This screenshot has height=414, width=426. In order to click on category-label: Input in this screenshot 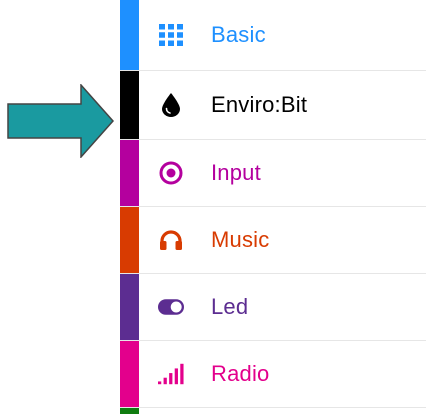, I will do `click(236, 172)`.